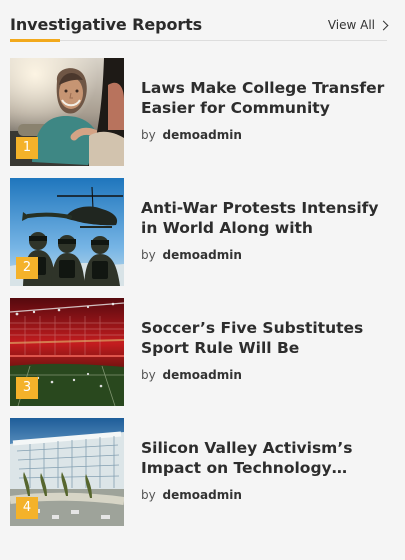 This screenshot has height=560, width=405. I want to click on rank-badge: 3, so click(27, 388).